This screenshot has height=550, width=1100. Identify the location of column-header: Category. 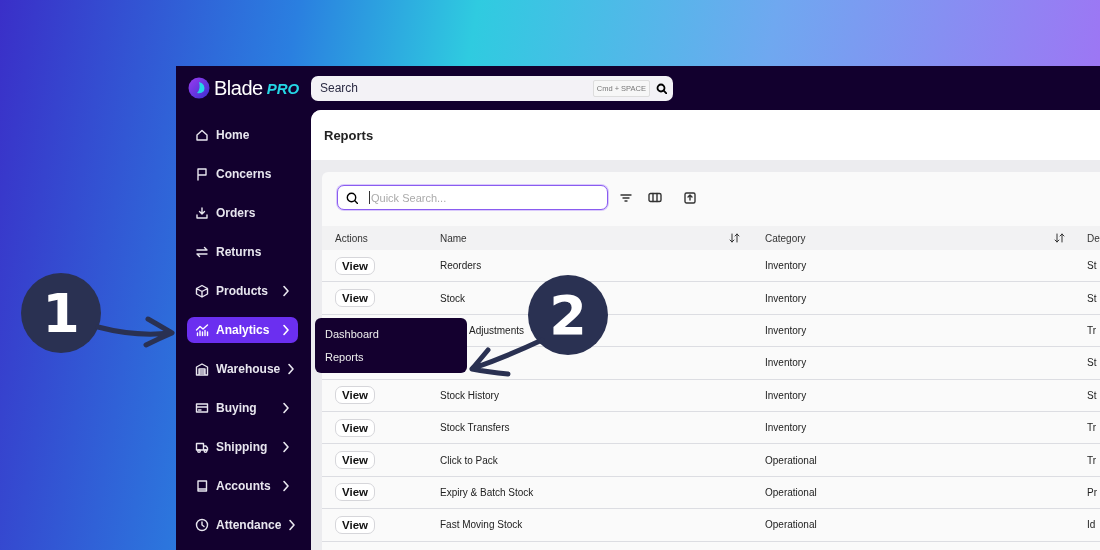
(914, 238).